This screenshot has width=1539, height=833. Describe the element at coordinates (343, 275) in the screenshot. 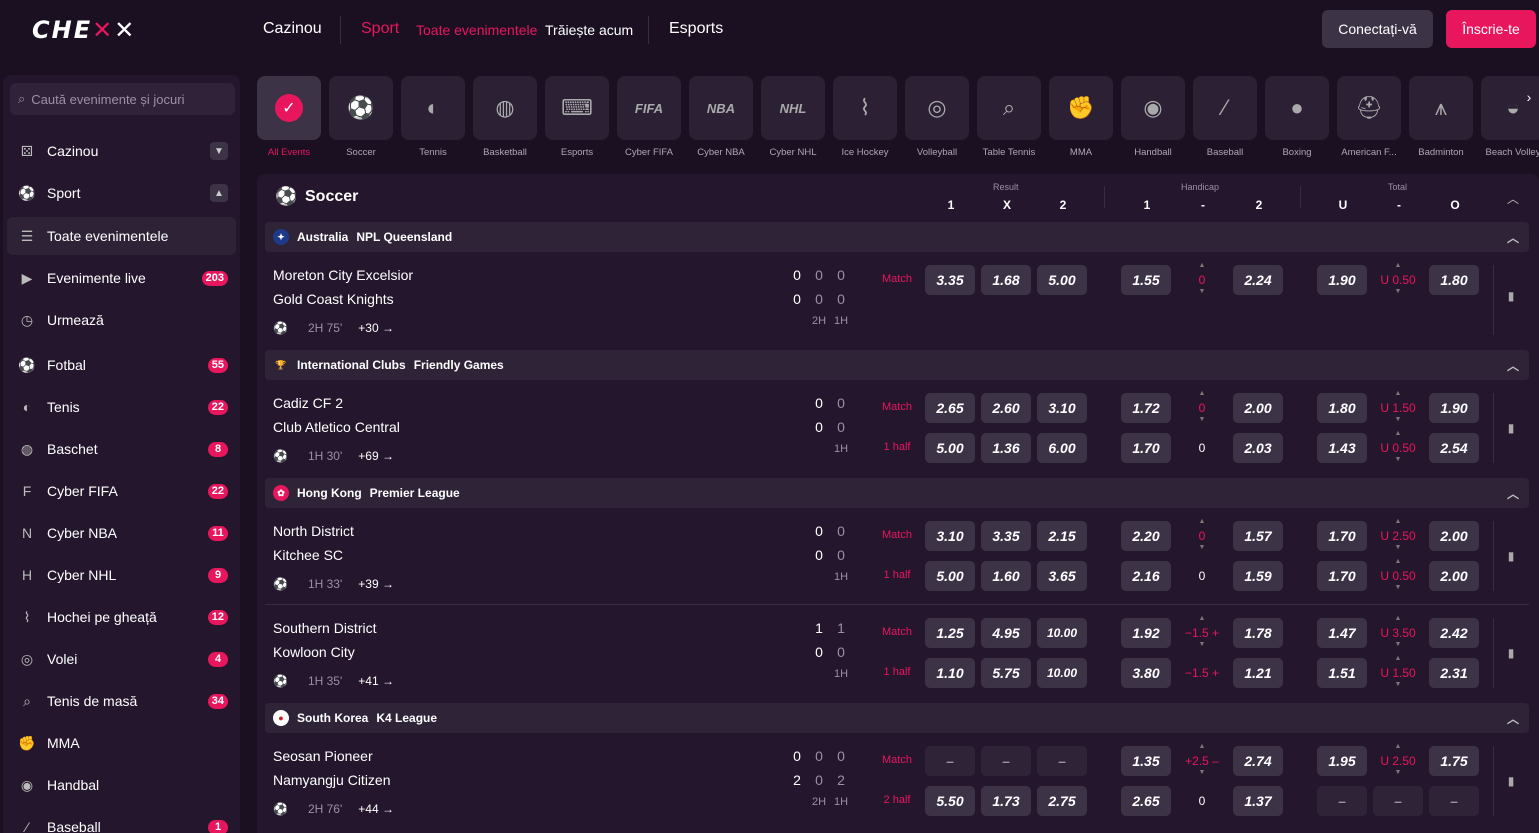

I see `home-team-name: Moreton City Excelsior` at that location.